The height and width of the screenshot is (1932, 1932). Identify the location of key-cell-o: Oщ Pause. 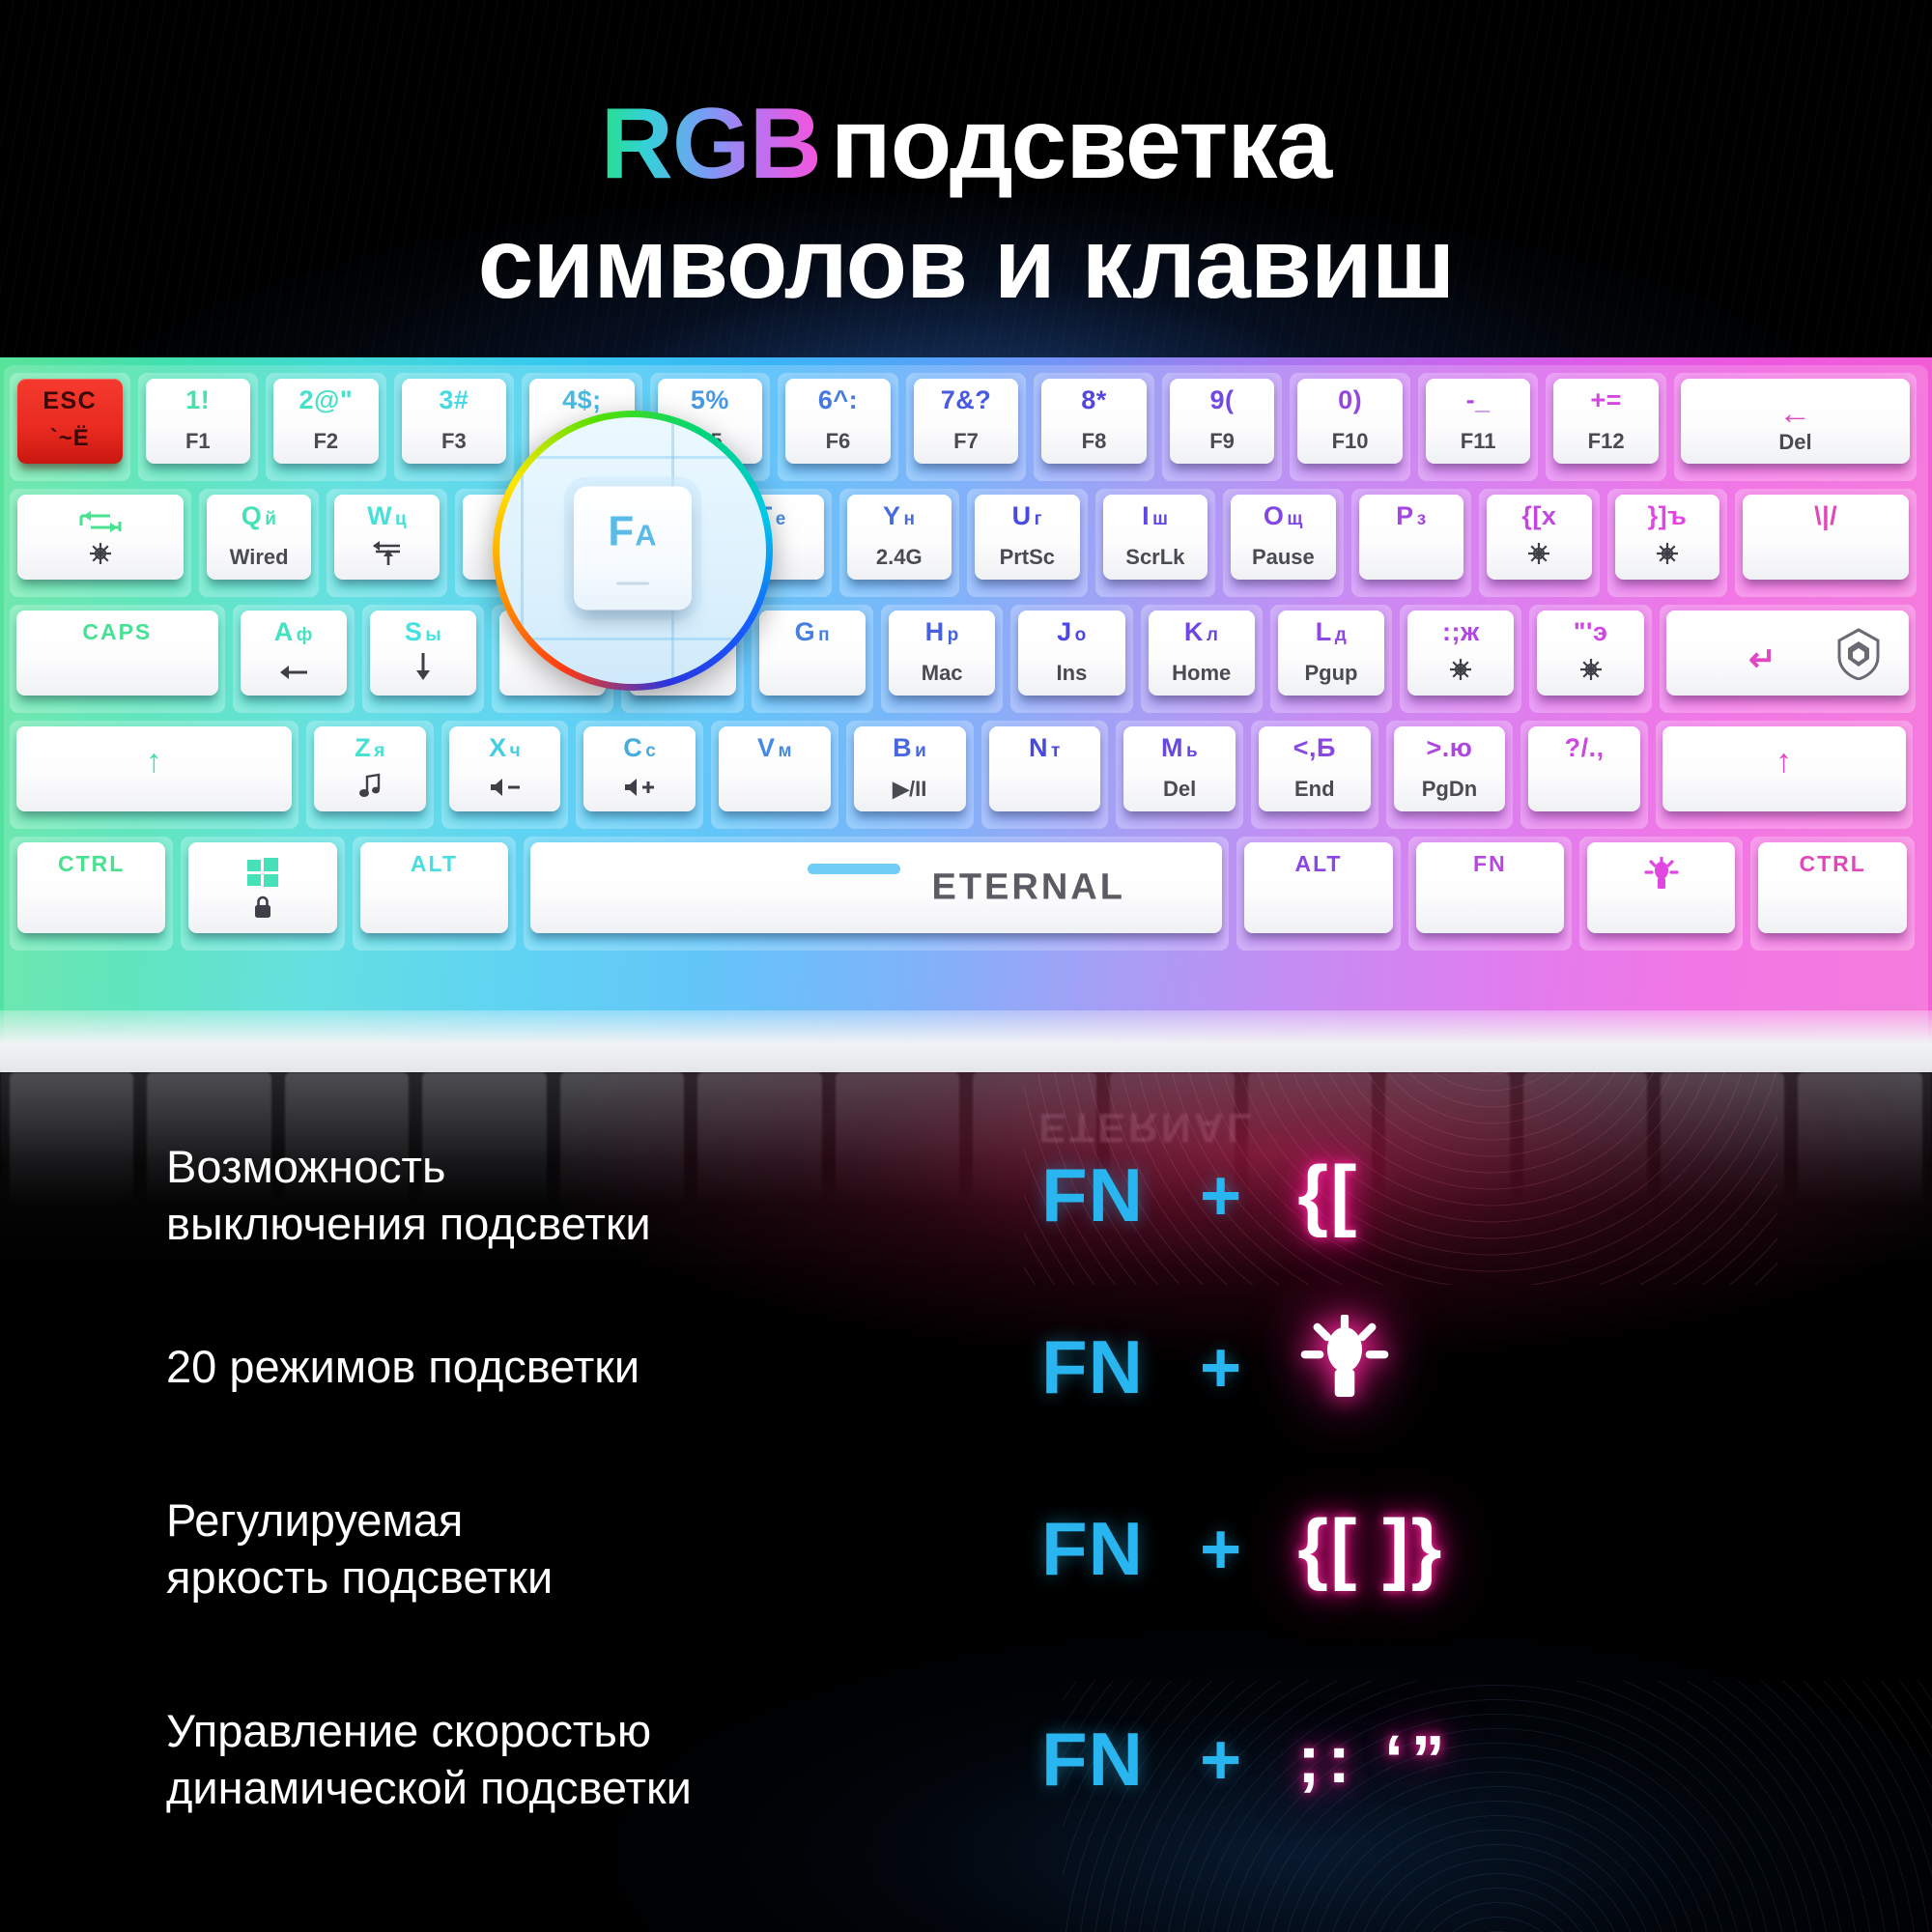
(1283, 543).